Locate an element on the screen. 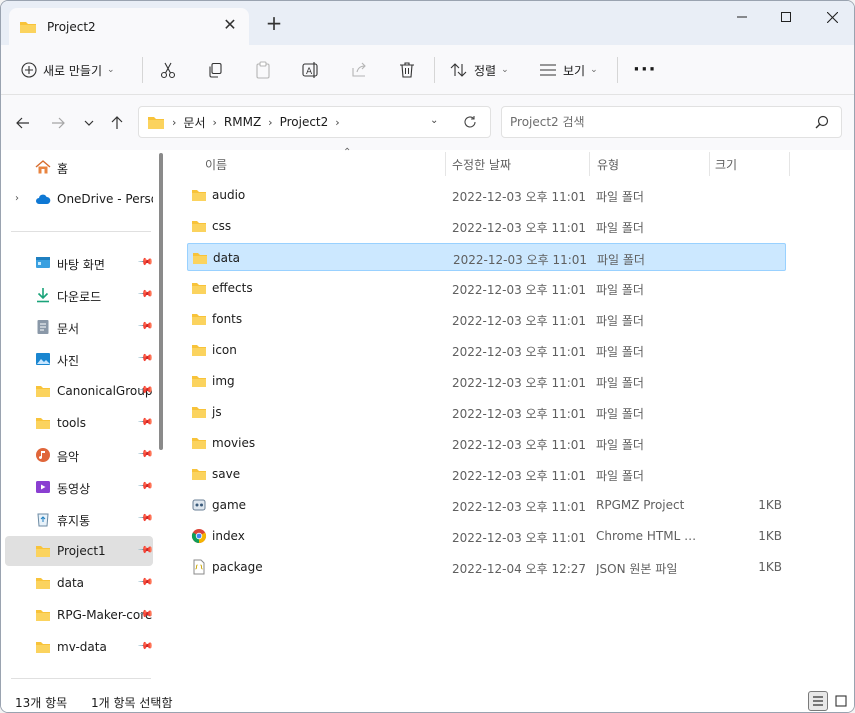  file-name: effects is located at coordinates (232, 288).